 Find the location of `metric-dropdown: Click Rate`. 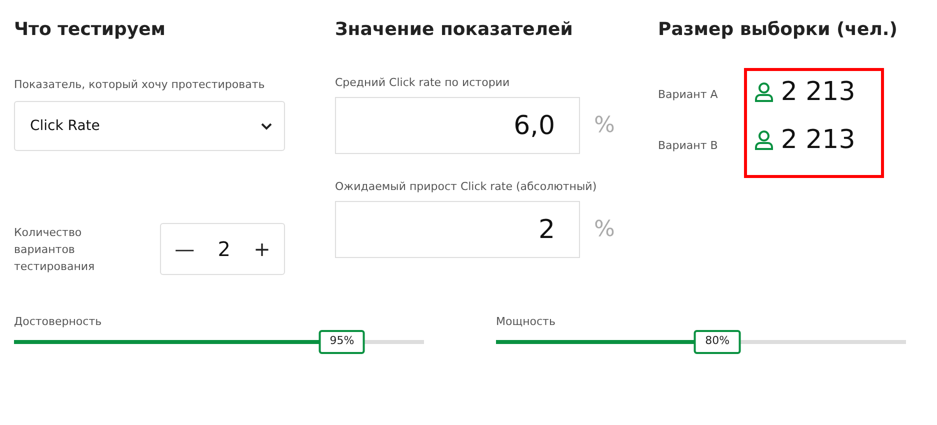

metric-dropdown: Click Rate is located at coordinates (149, 126).